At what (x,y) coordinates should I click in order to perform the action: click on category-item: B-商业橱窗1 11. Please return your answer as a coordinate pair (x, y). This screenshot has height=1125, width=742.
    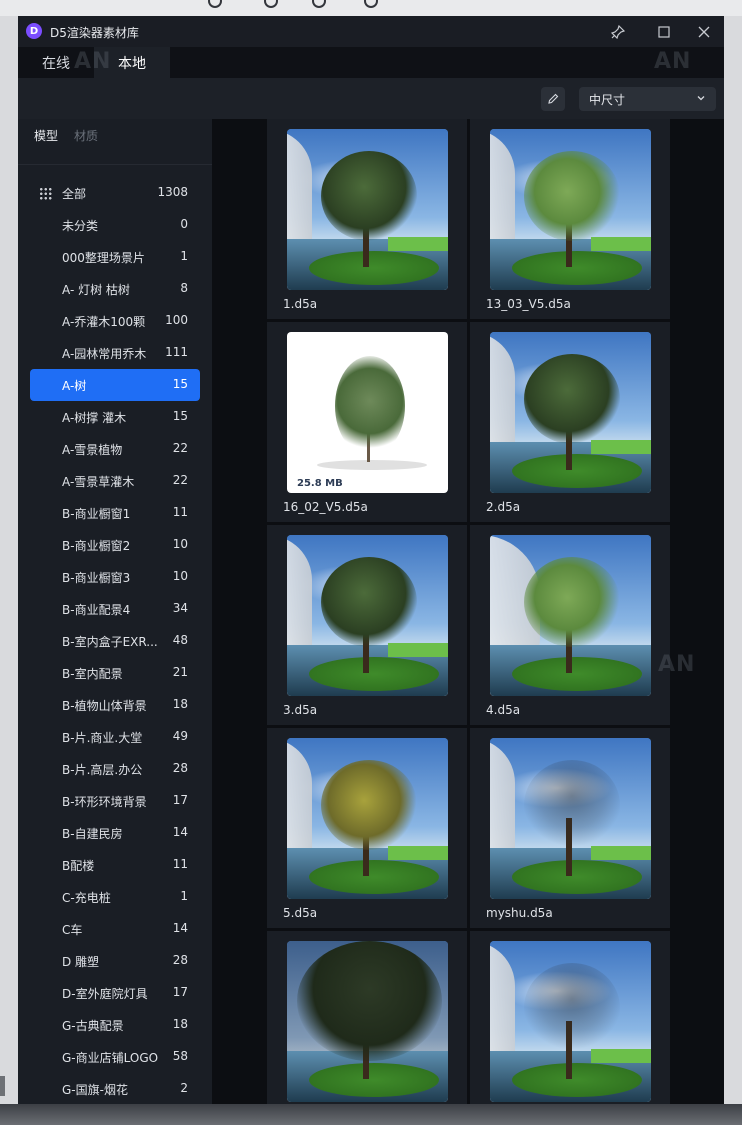
    Looking at the image, I should click on (115, 513).